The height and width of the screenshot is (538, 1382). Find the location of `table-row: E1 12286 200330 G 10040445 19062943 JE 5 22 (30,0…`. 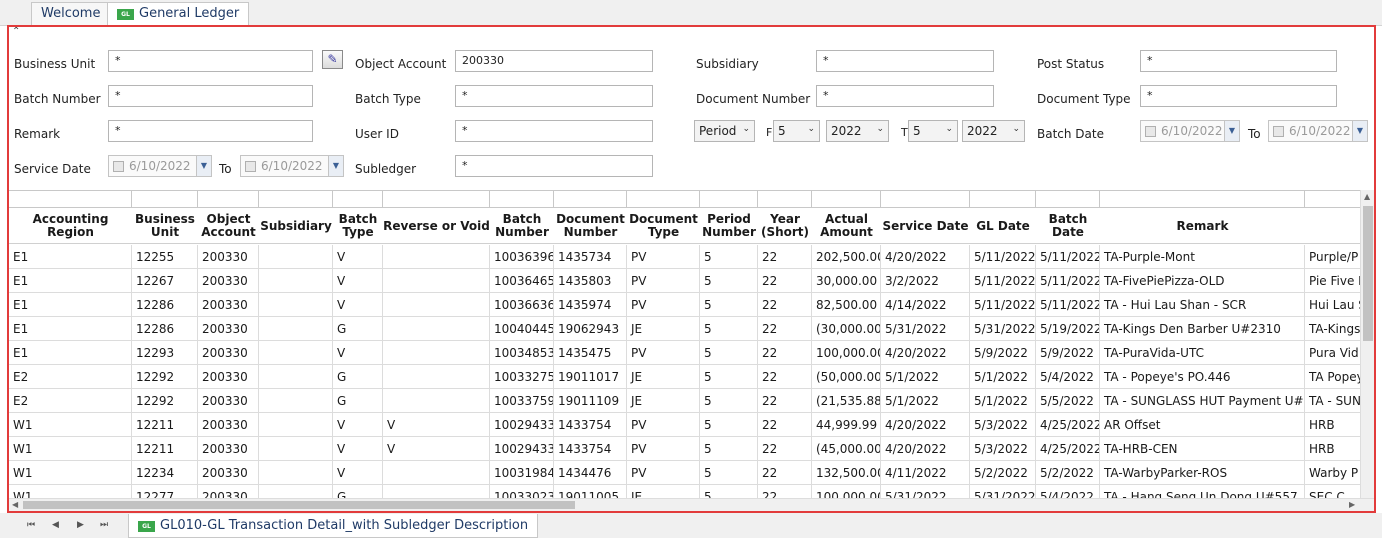

table-row: E1 12286 200330 G 10040445 19062943 JE 5 22 (30,0… is located at coordinates (685, 329).